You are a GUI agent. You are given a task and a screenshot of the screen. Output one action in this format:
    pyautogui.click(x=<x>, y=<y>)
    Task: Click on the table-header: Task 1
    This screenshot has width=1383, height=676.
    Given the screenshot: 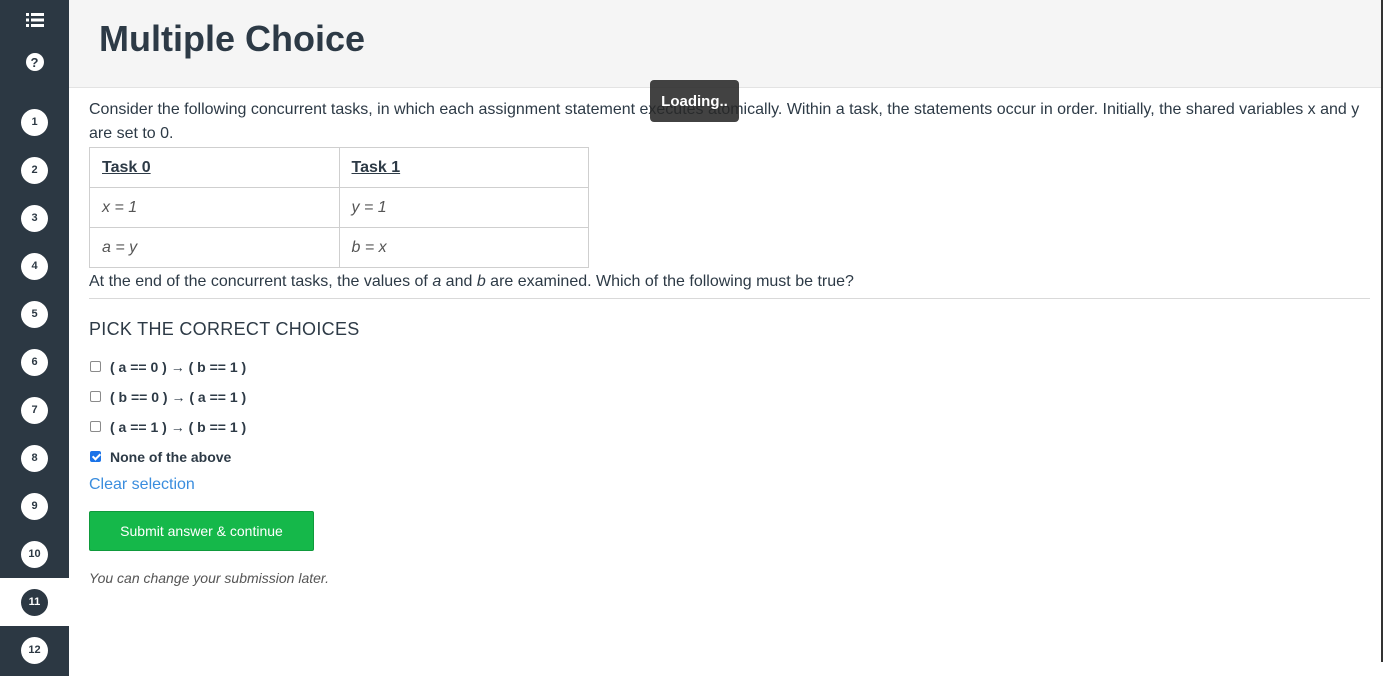 What is the action you would take?
    pyautogui.click(x=463, y=167)
    